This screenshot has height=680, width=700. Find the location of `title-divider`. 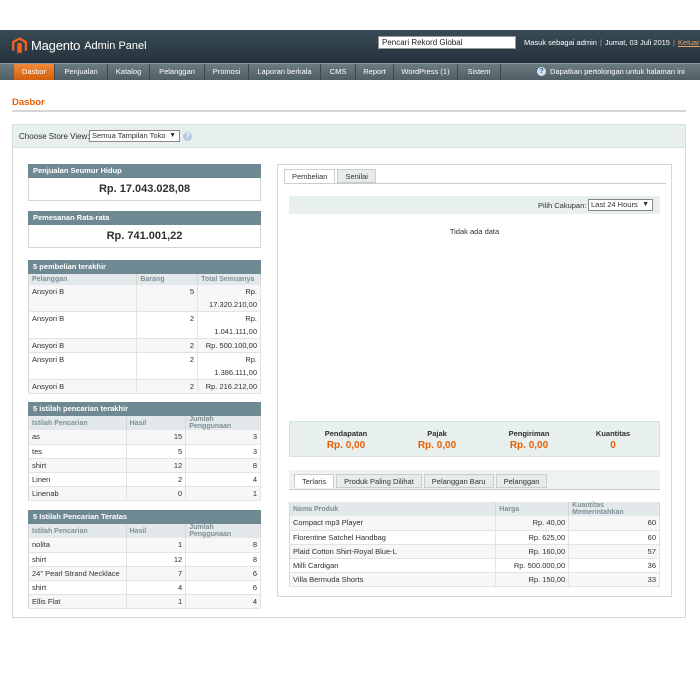

title-divider is located at coordinates (349, 111).